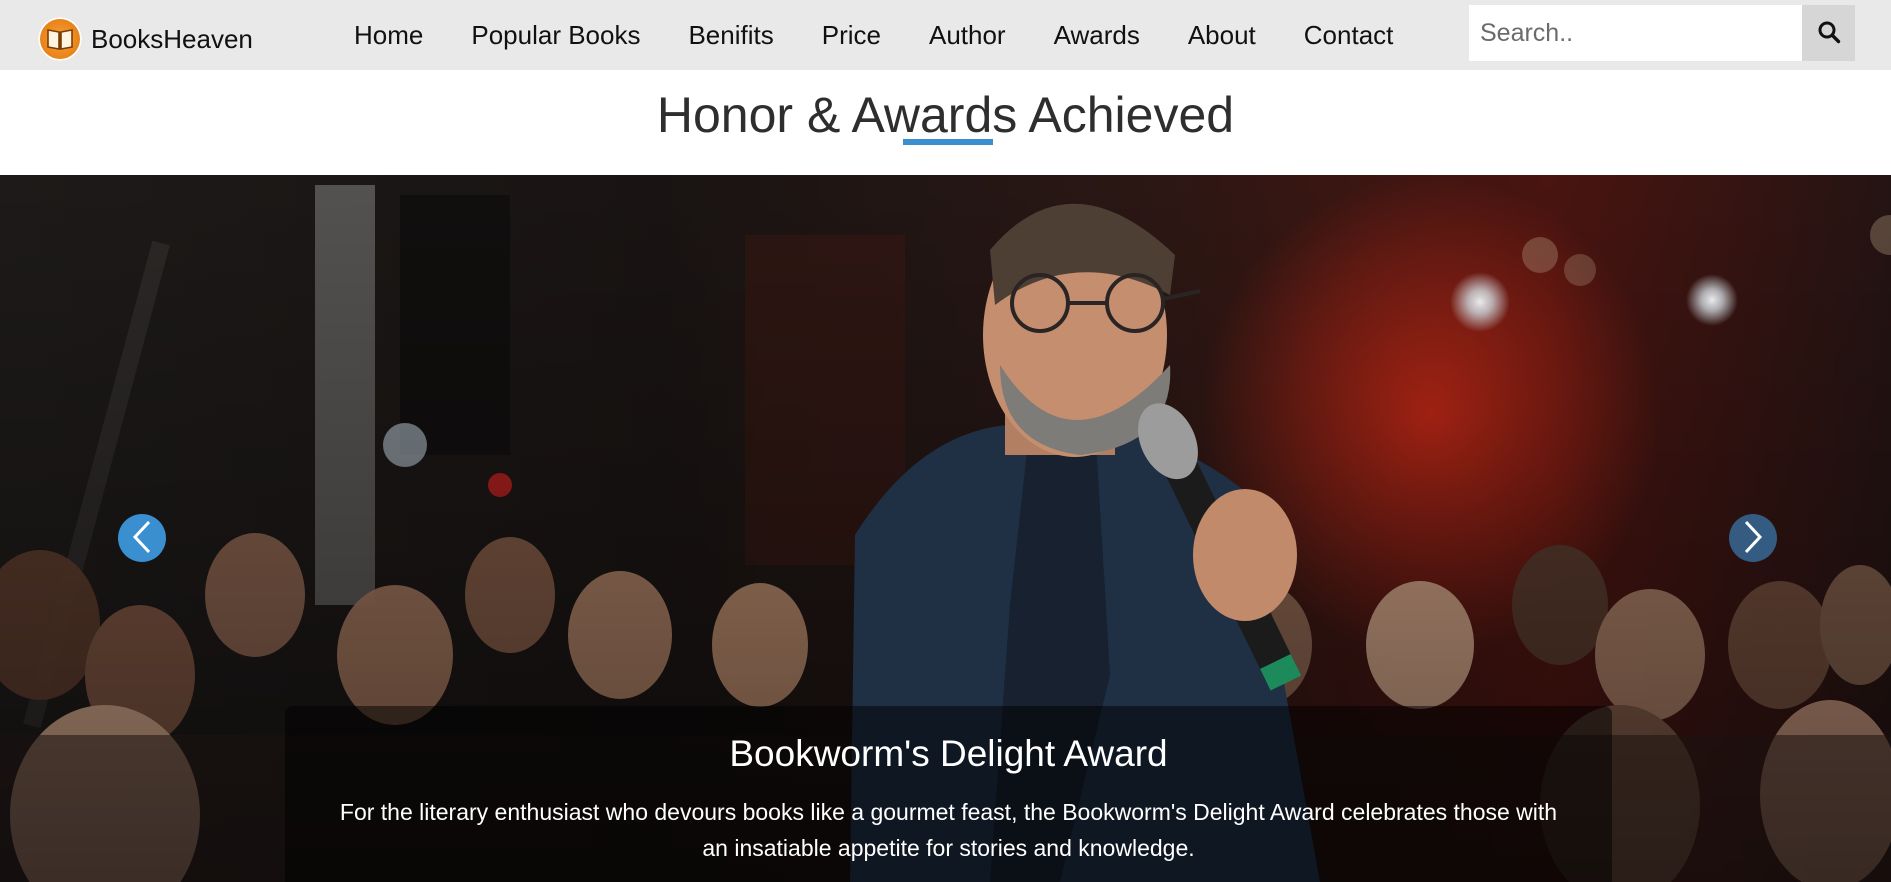 This screenshot has width=1891, height=882. What do you see at coordinates (1222, 35) in the screenshot?
I see `nav-link-about: About` at bounding box center [1222, 35].